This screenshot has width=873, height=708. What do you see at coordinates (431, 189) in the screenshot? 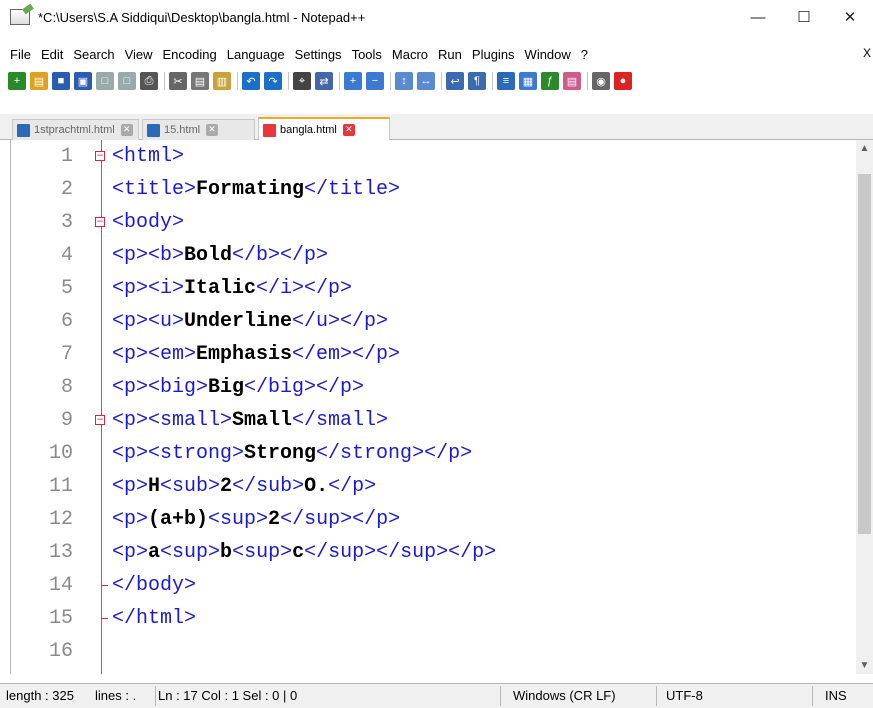
I see `code-line: 2 <title>Formating</title>` at bounding box center [431, 189].